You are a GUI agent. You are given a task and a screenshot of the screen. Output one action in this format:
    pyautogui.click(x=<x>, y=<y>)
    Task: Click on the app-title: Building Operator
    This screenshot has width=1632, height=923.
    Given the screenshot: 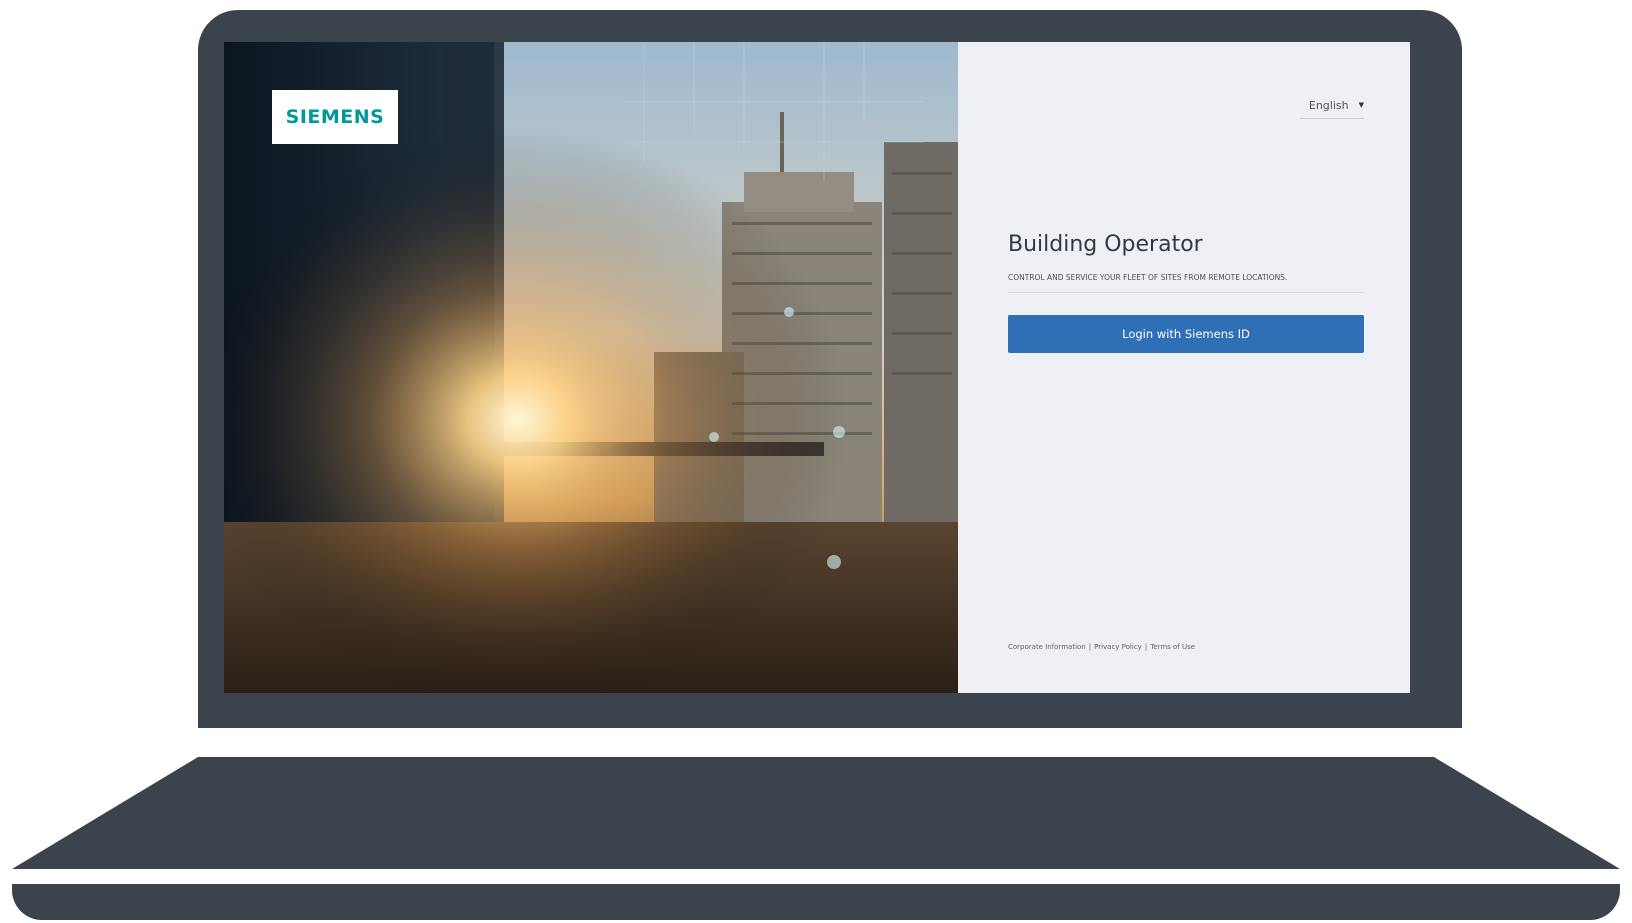 What is the action you would take?
    pyautogui.click(x=1105, y=244)
    